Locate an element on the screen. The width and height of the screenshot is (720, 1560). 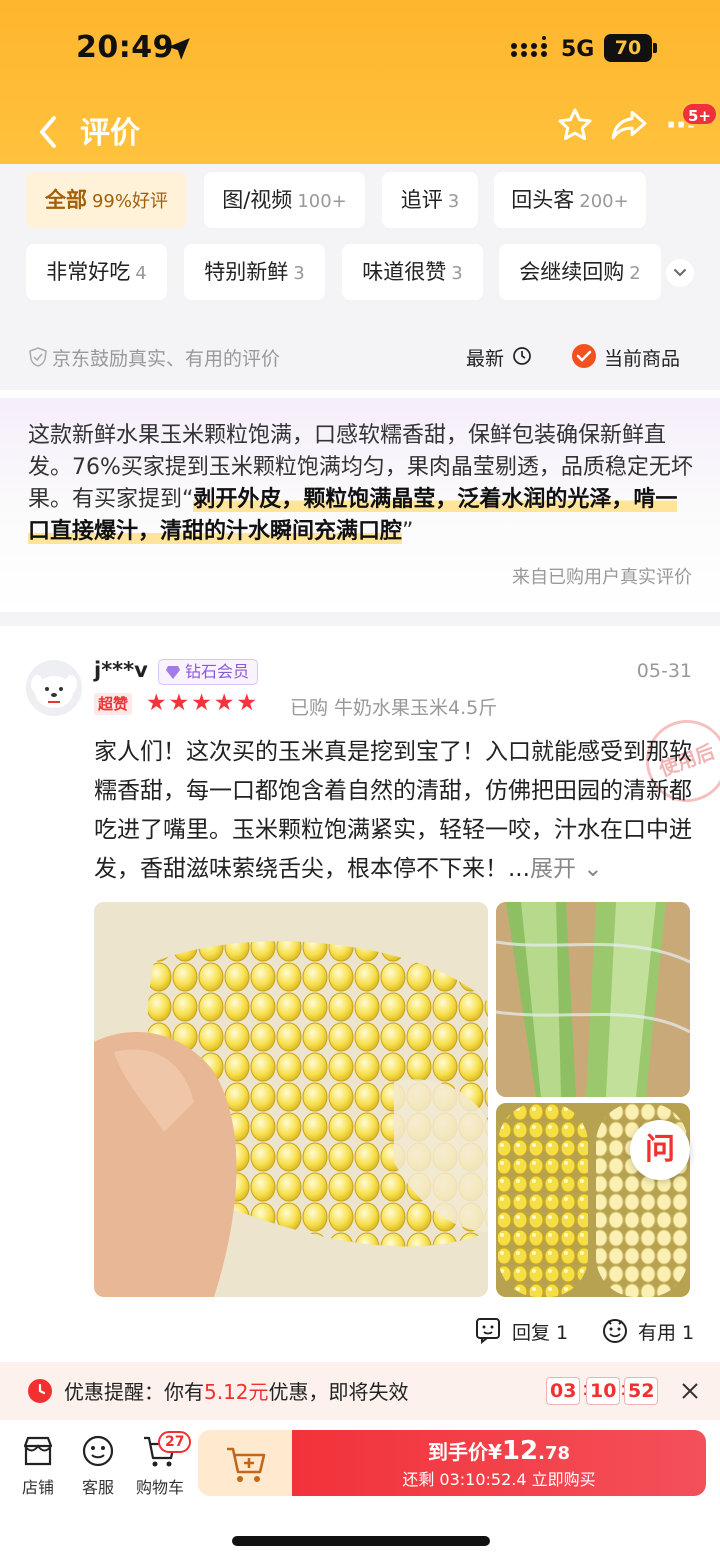
avatar-dog-icon is located at coordinates (54, 691).